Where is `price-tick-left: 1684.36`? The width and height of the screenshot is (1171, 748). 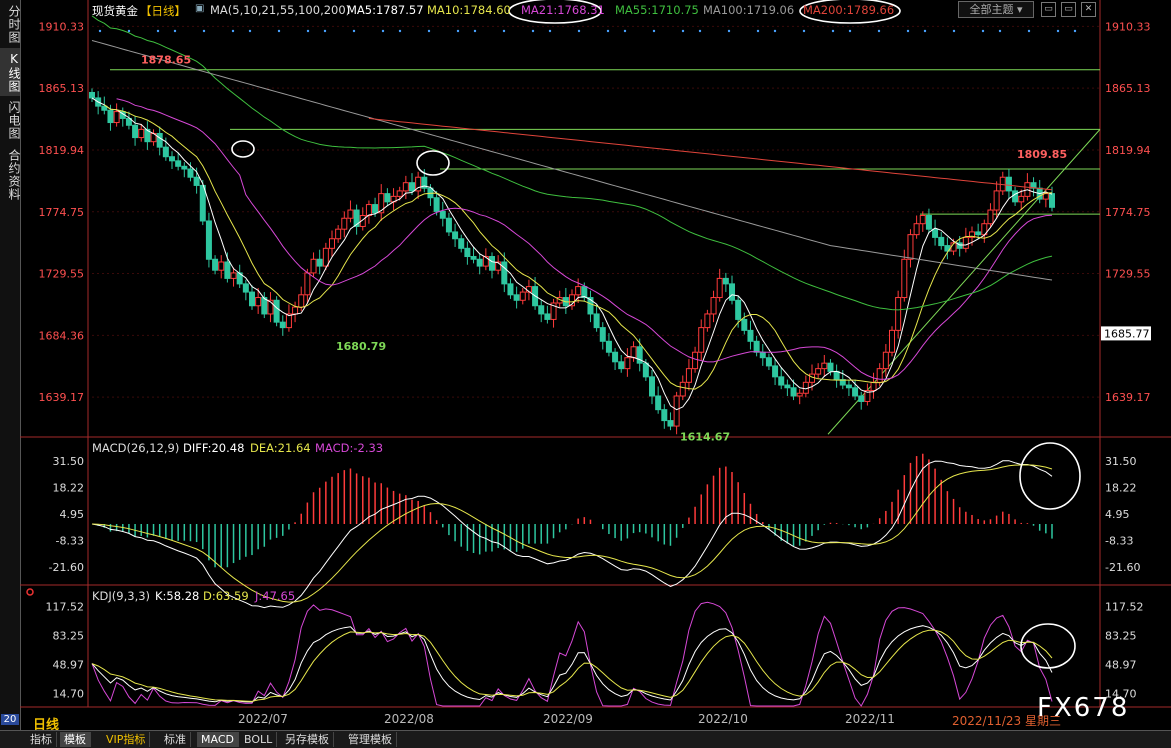 price-tick-left: 1684.36 is located at coordinates (62, 335).